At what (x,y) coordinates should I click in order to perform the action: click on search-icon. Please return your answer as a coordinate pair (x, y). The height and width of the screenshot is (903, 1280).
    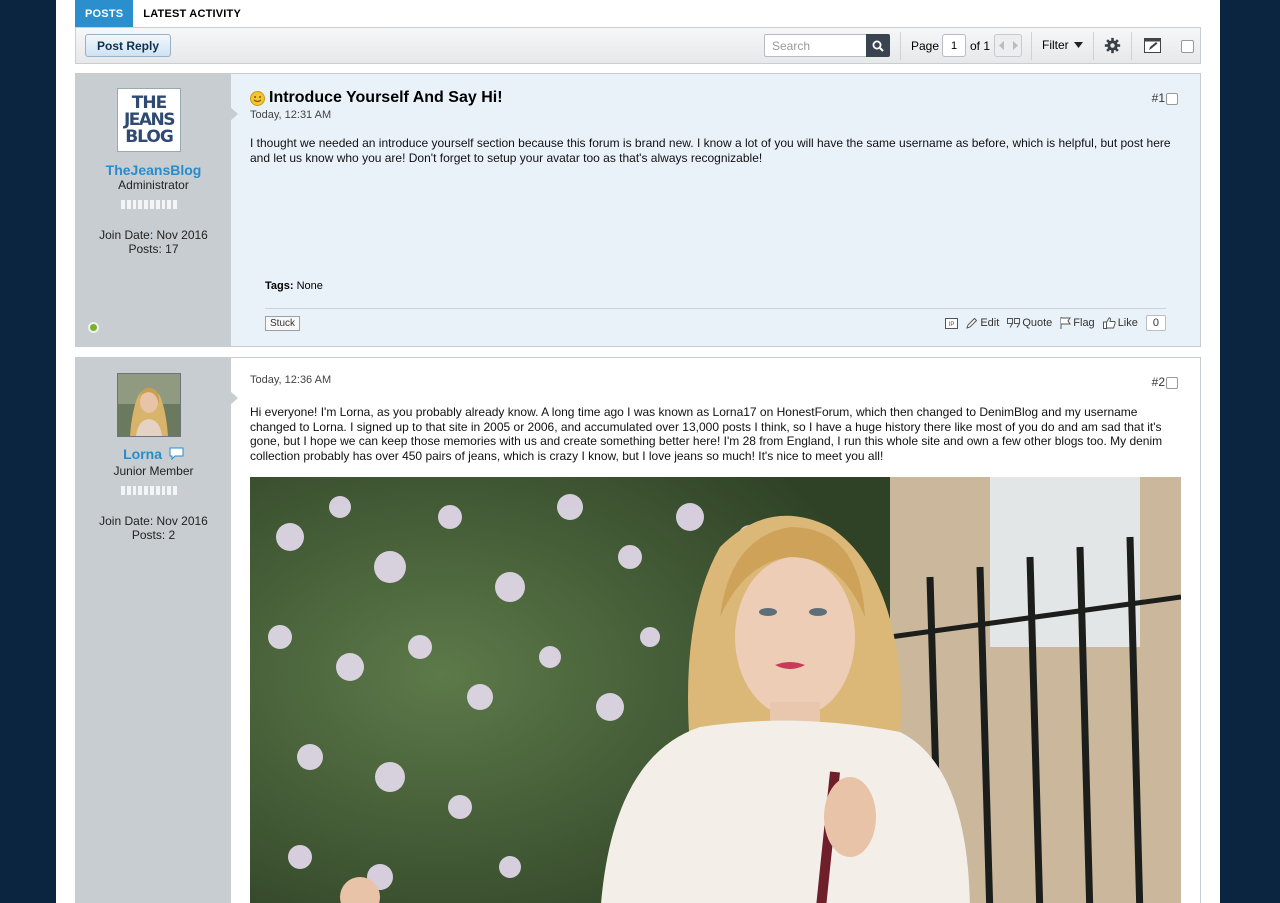
    Looking at the image, I should click on (878, 46).